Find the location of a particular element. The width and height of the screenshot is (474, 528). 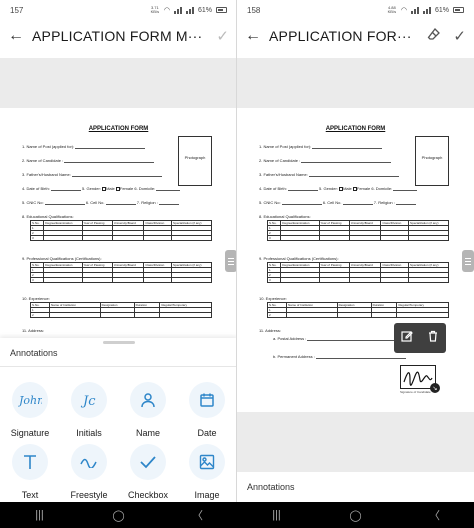

nav-right: ||| ◯ 〈 is located at coordinates (355, 515).